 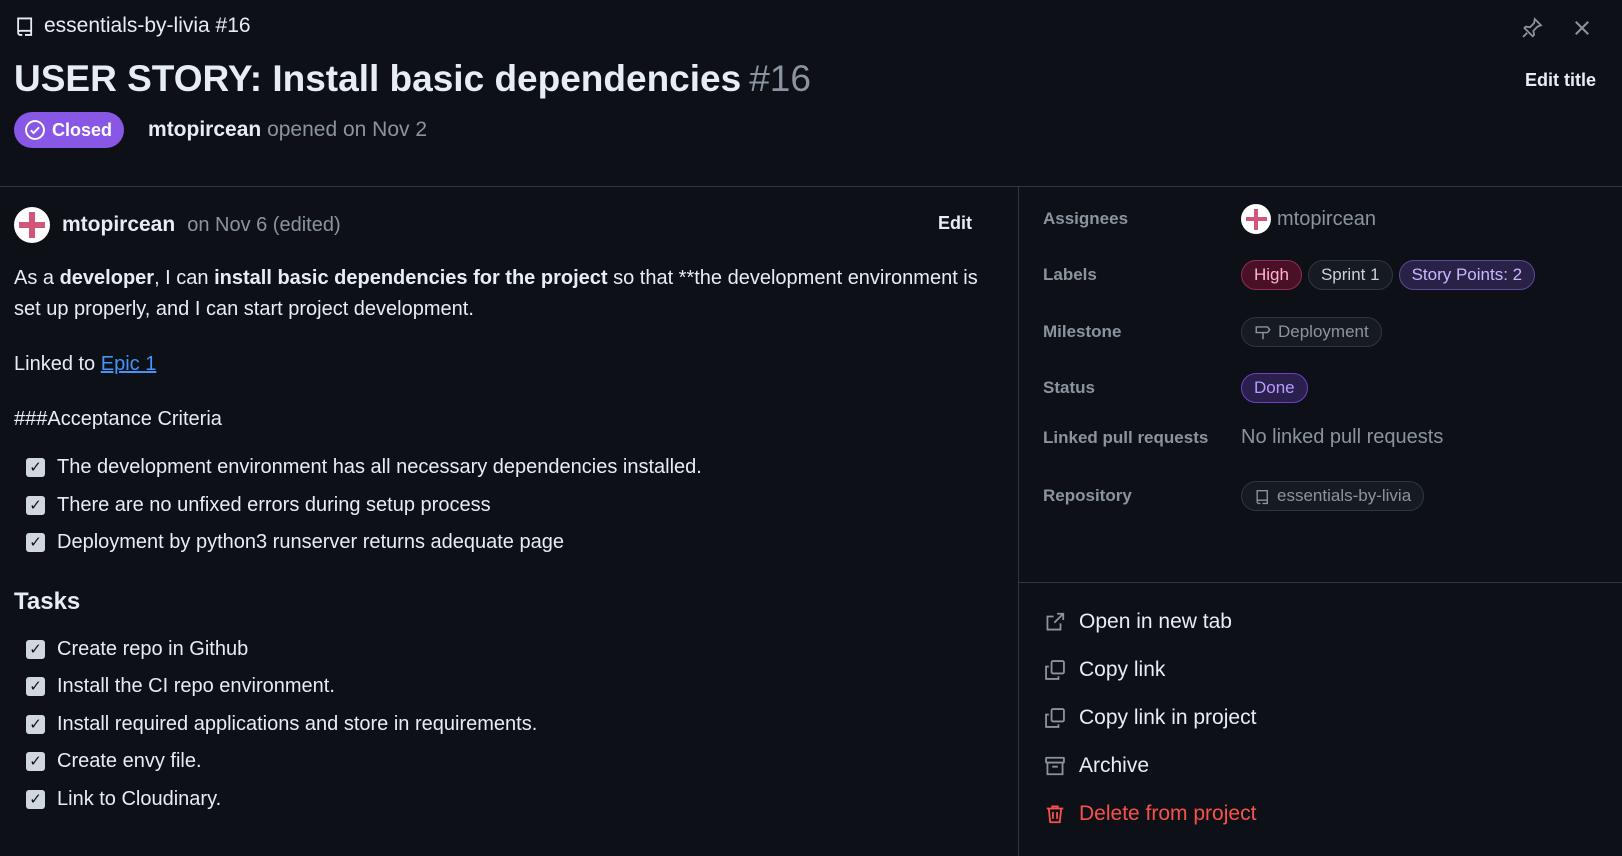 What do you see at coordinates (378, 78) in the screenshot?
I see `issue-title-text: USER STORY: Install basic dependencies` at bounding box center [378, 78].